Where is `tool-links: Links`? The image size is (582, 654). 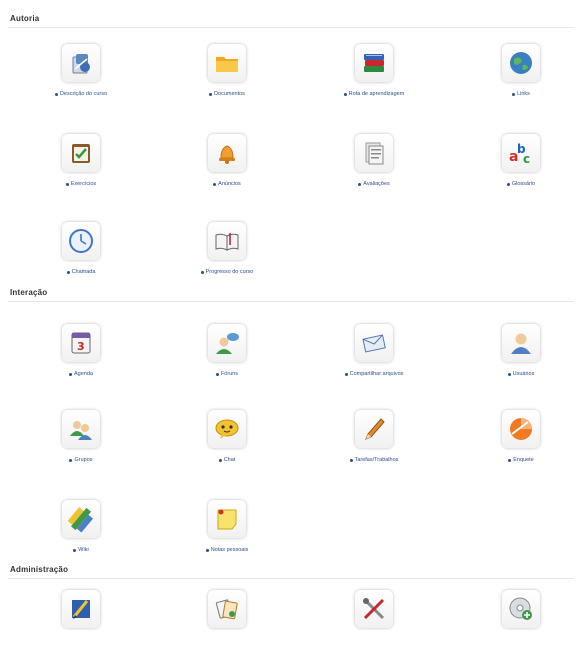 tool-links: Links is located at coordinates (519, 76).